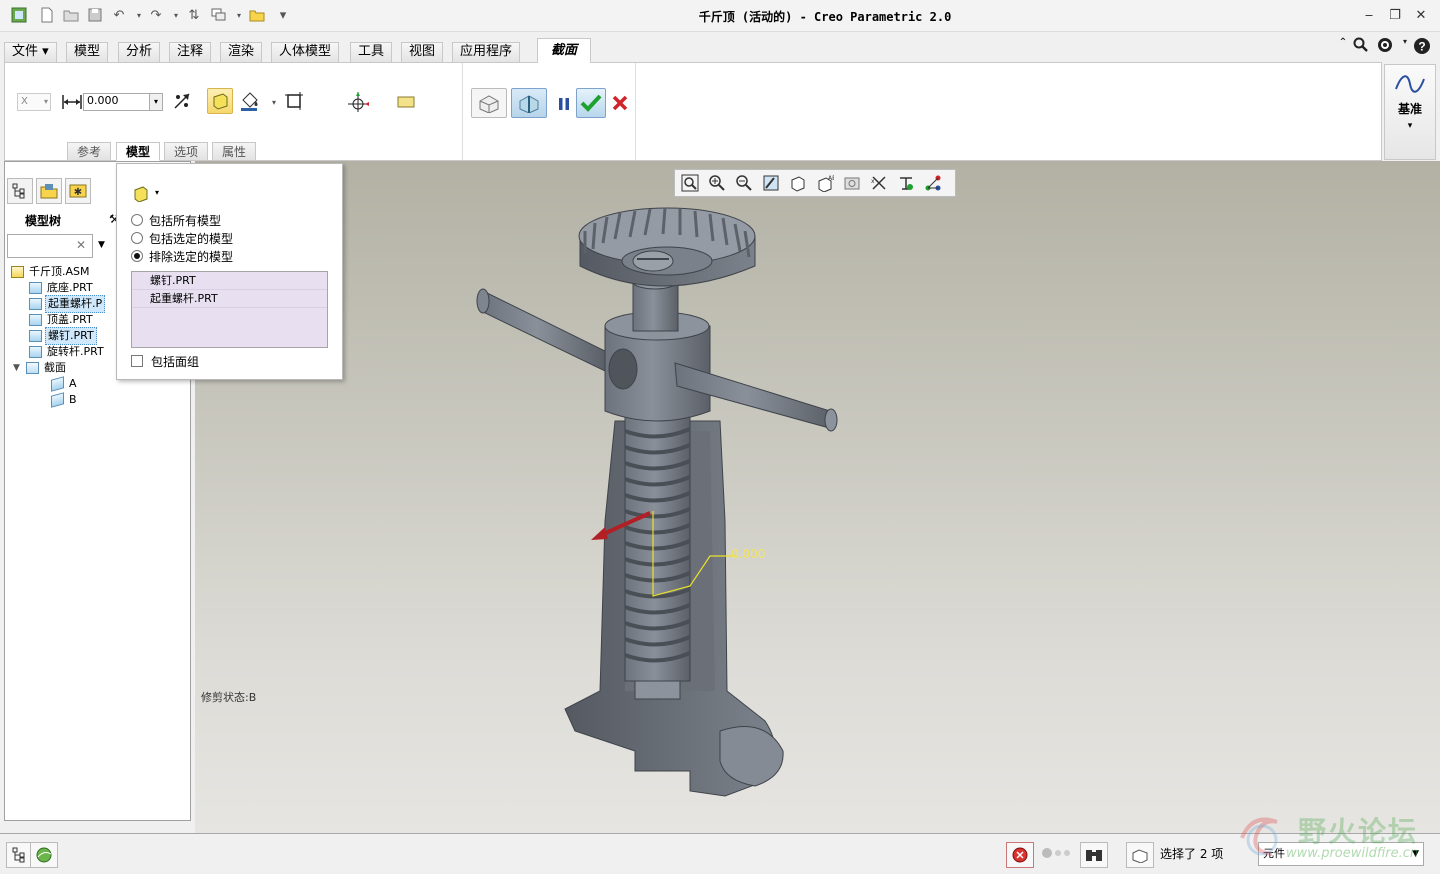 The width and height of the screenshot is (1440, 874). Describe the element at coordinates (30, 52) in the screenshot. I see `tab-file: 文件 ▾` at that location.